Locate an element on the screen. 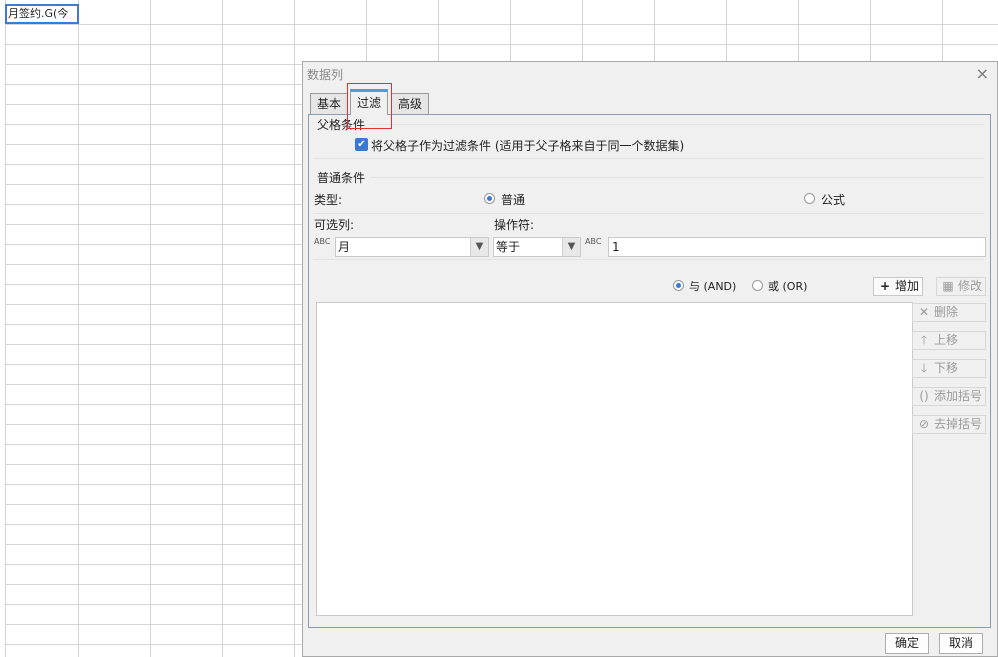 The image size is (998, 657). column-select-value: 月 is located at coordinates (344, 247).